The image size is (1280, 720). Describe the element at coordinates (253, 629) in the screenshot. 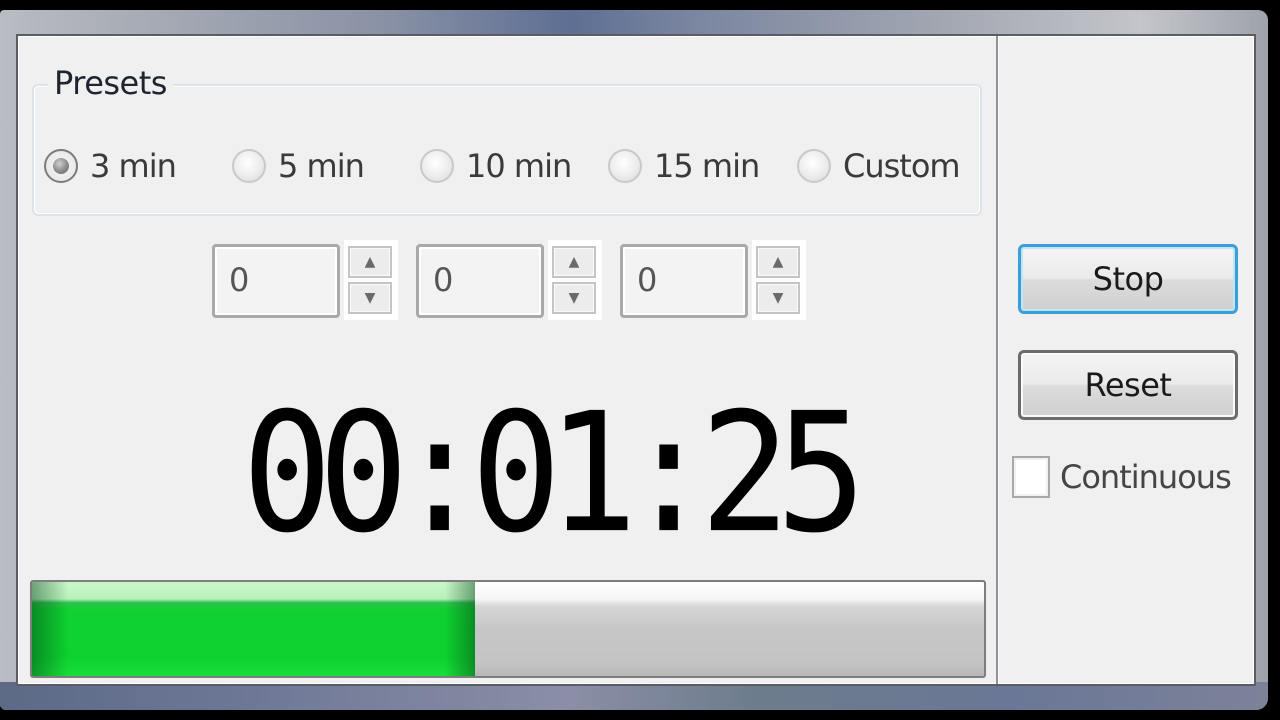

I see `timer-progress-fill` at that location.